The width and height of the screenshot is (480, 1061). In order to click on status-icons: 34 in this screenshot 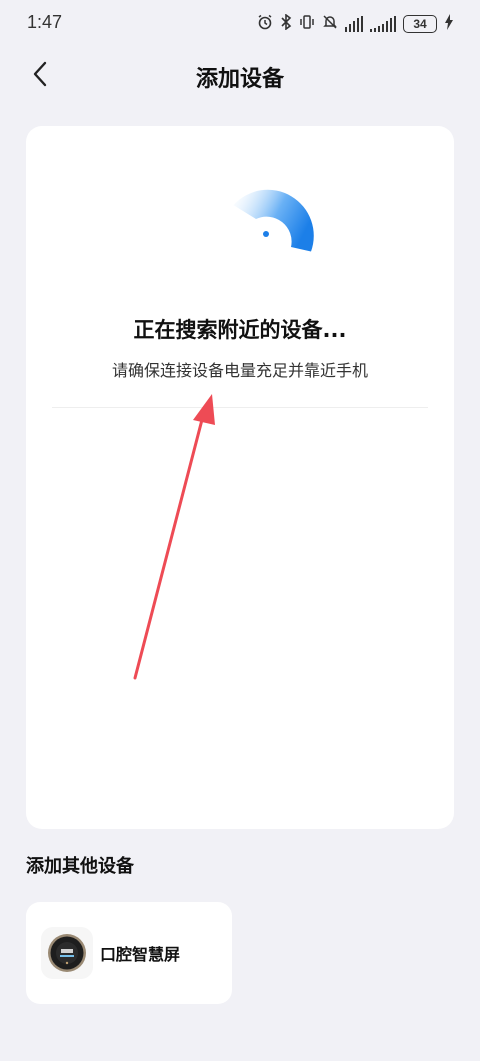, I will do `click(355, 24)`.